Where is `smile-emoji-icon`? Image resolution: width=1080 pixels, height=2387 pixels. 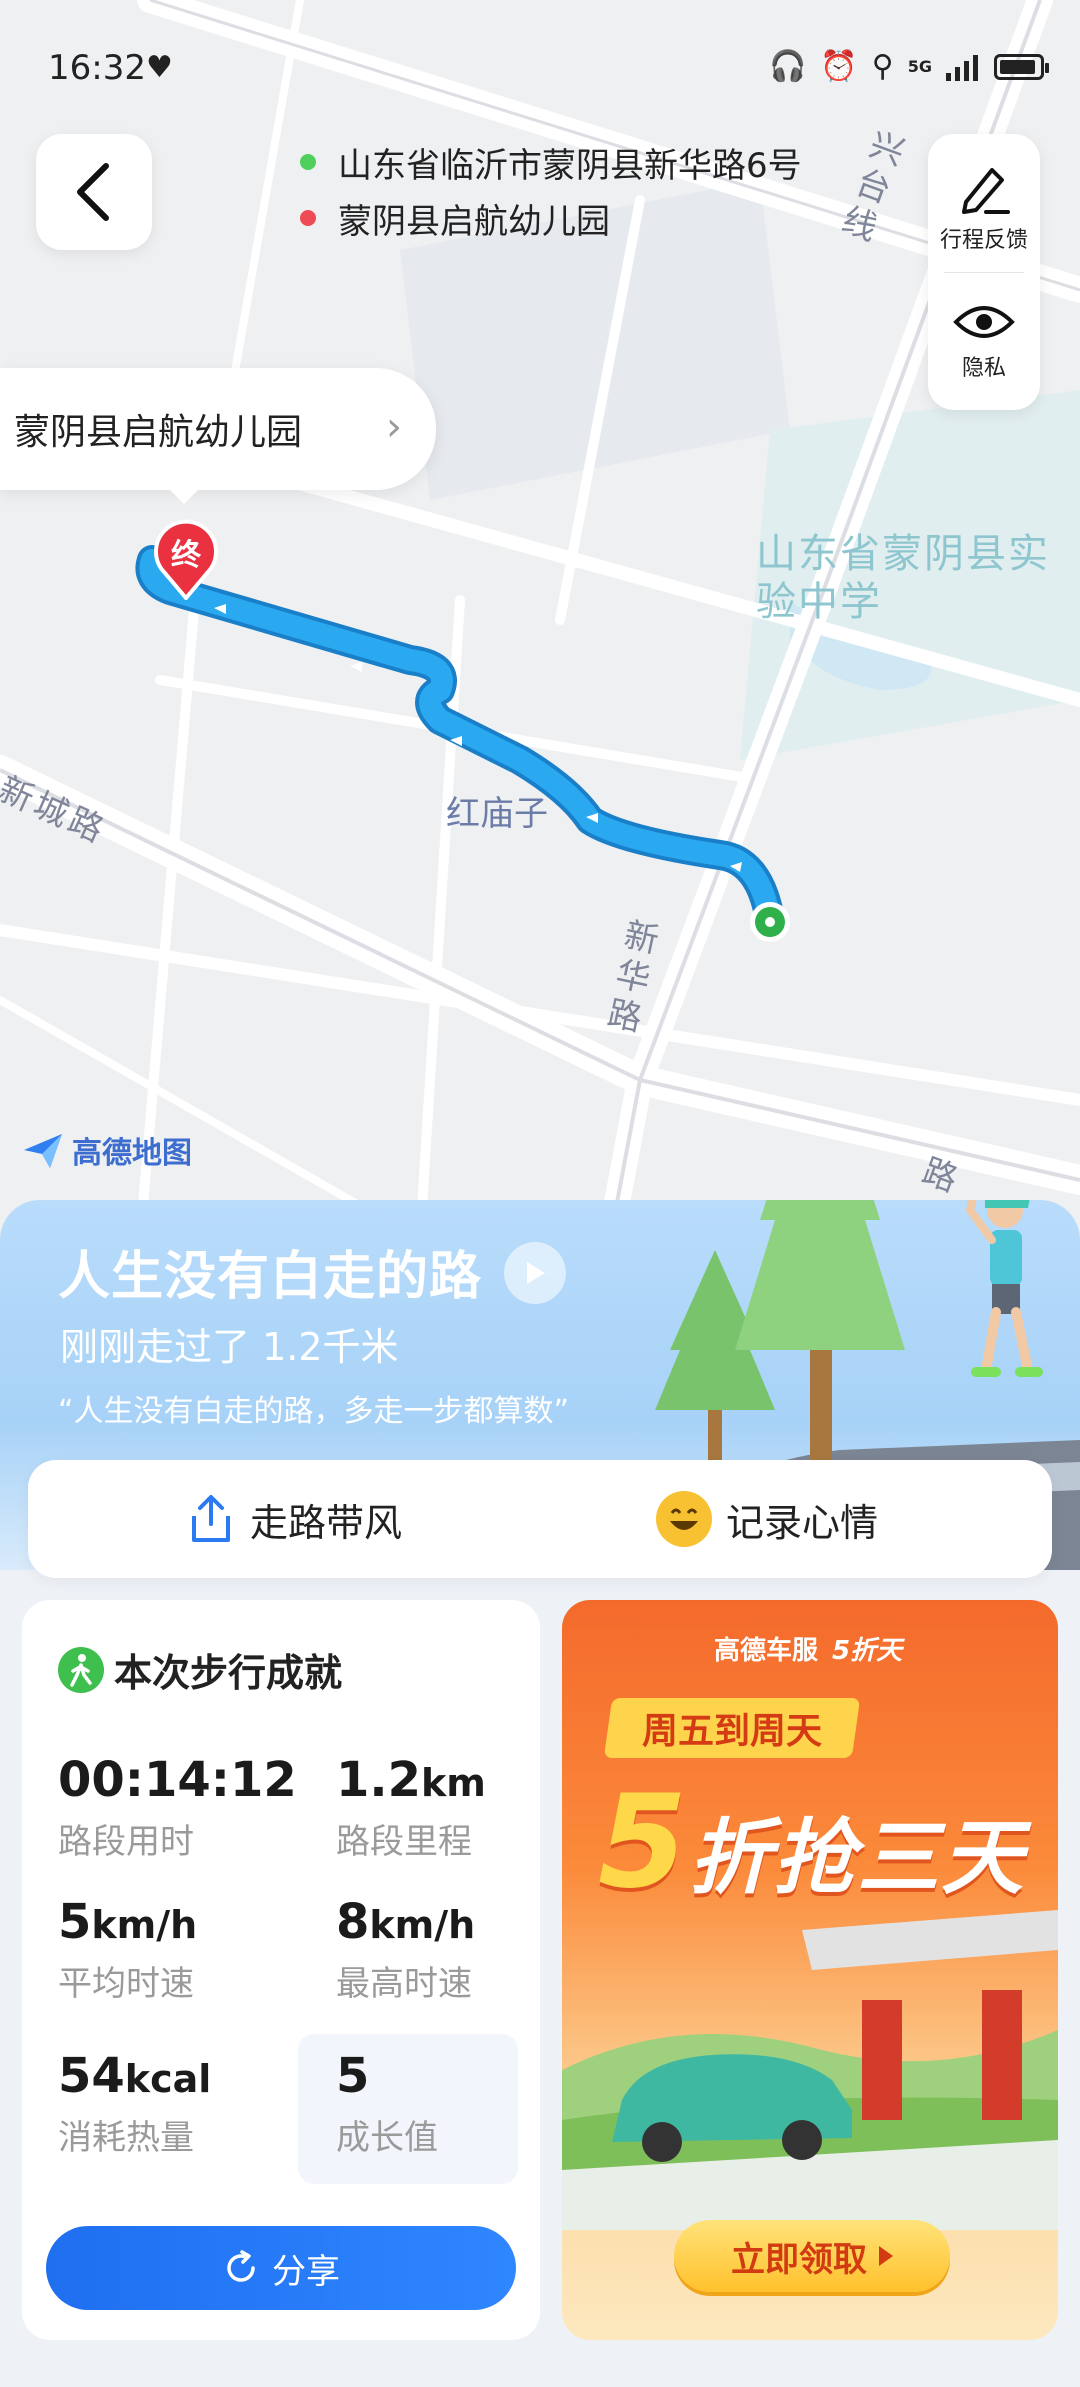
smile-emoji-icon is located at coordinates (684, 1519).